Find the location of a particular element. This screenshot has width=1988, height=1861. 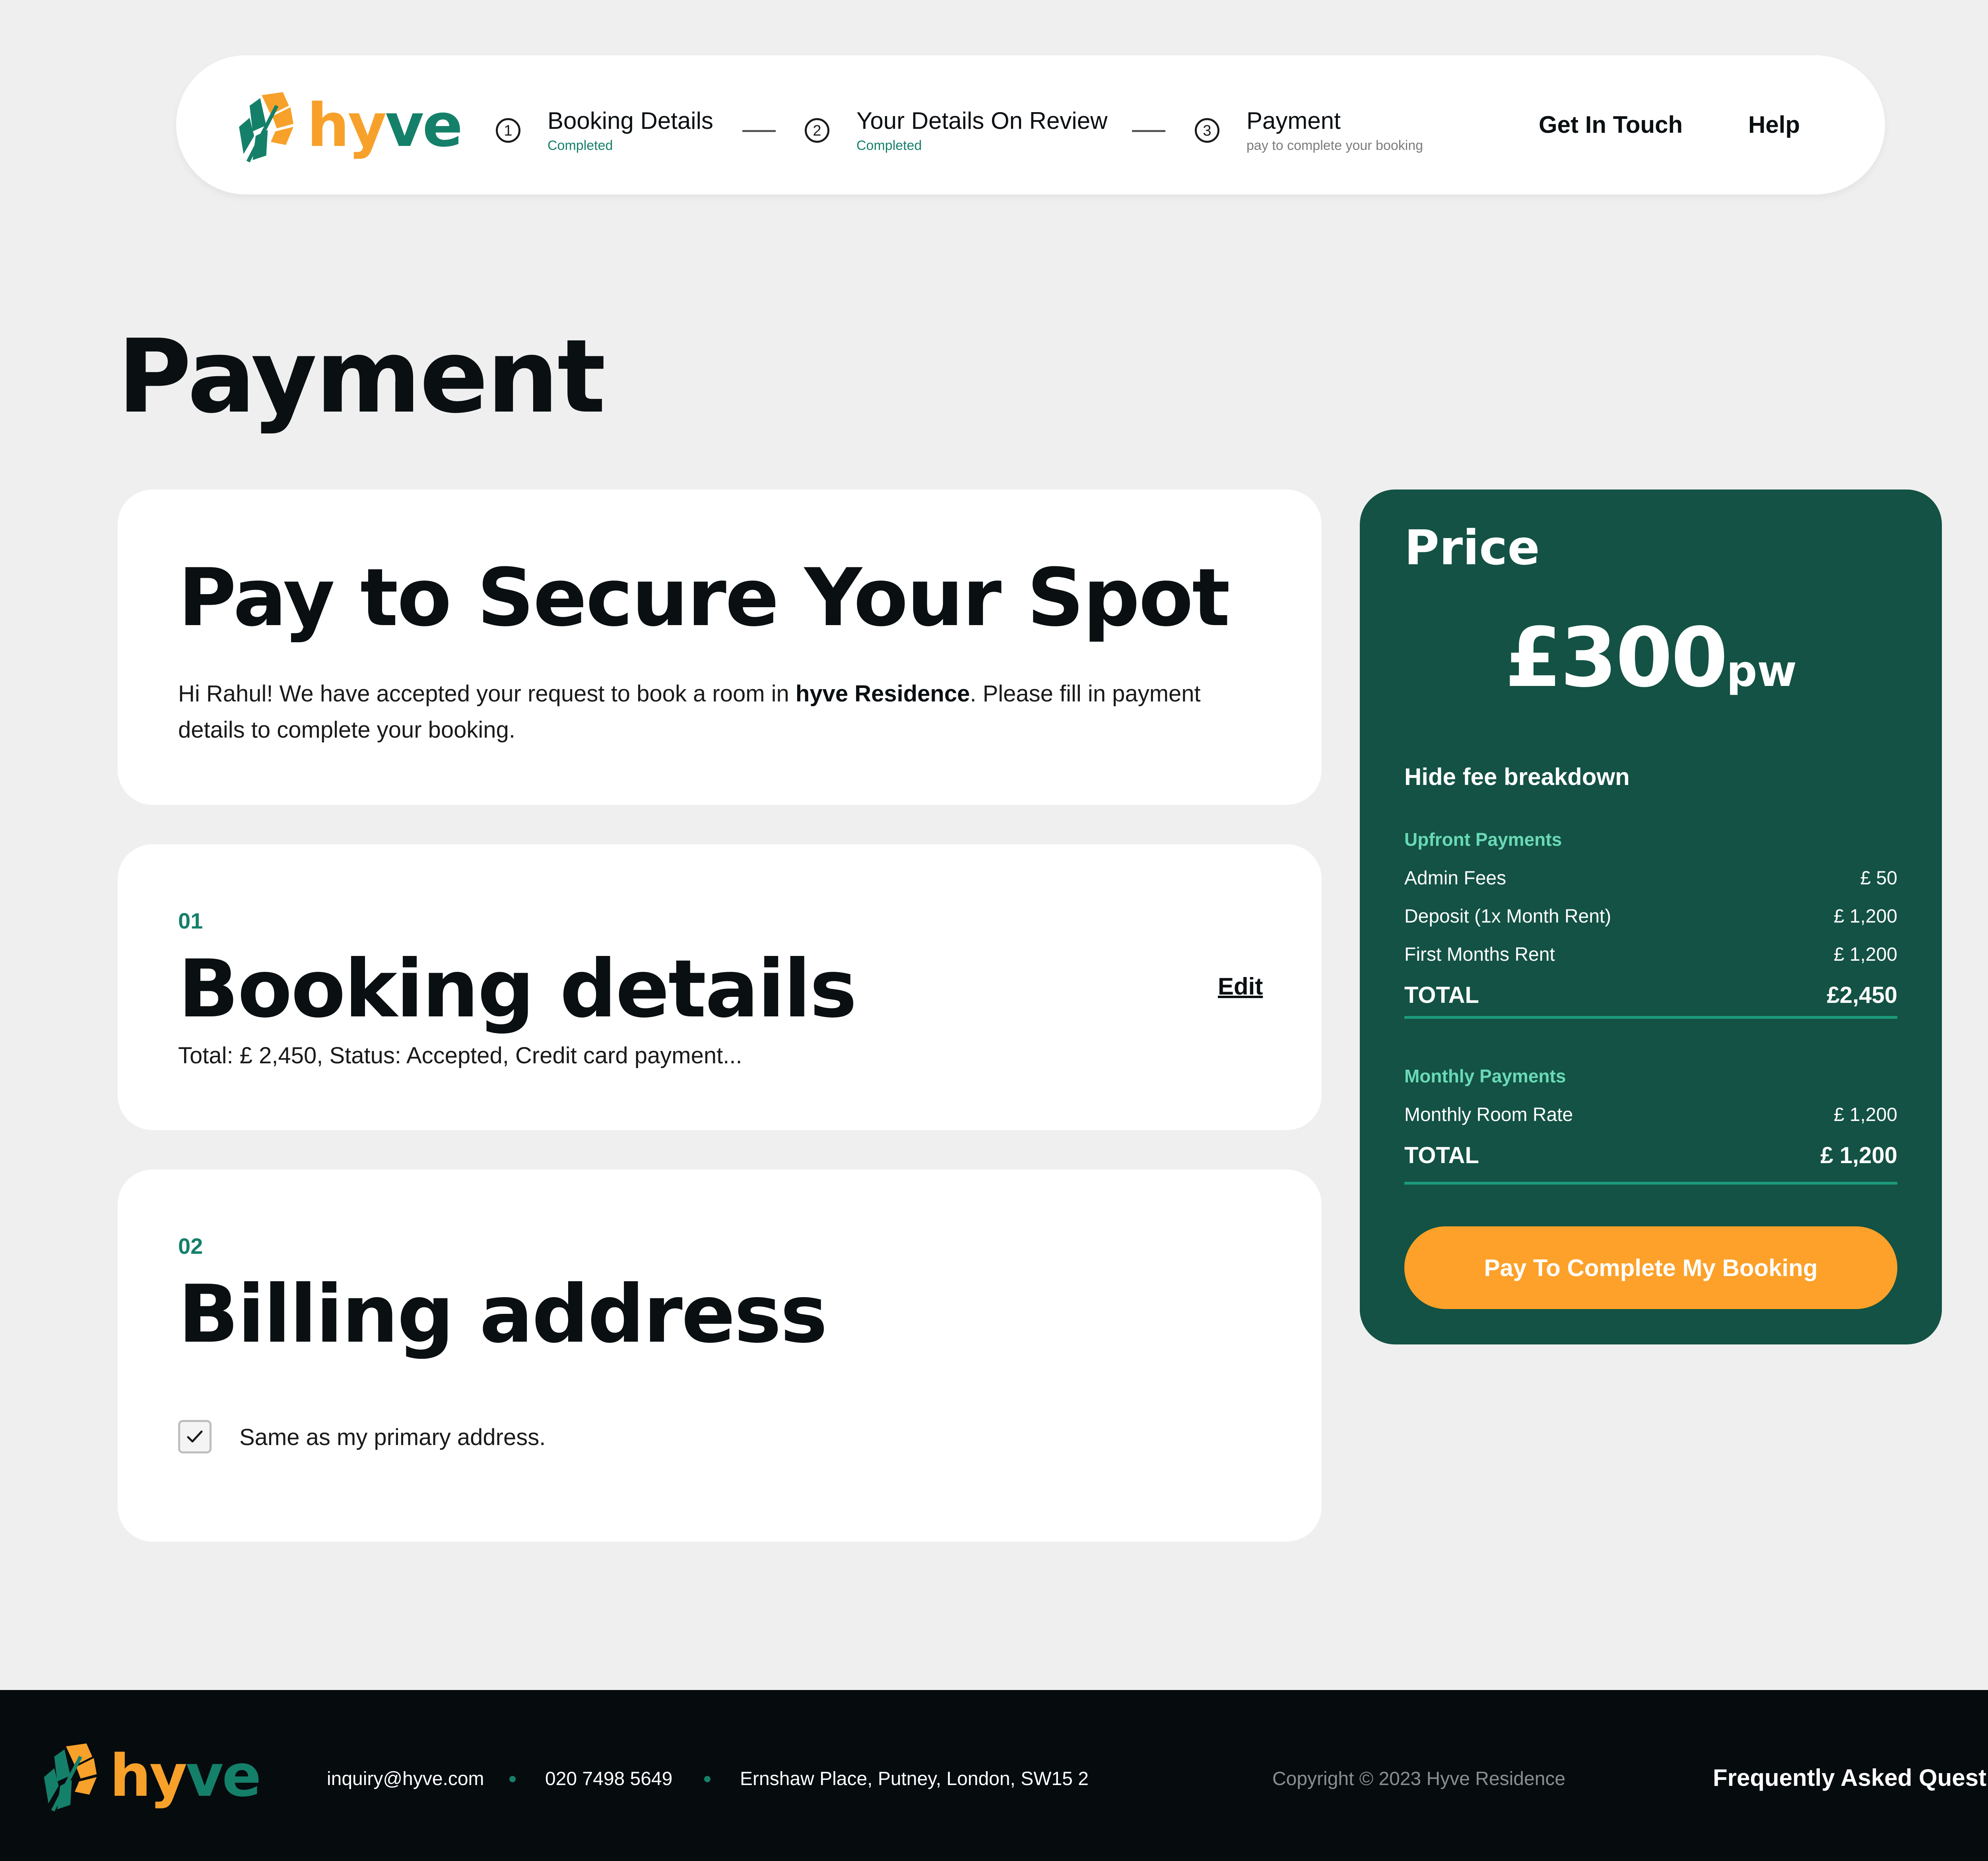

header-logo: hyve is located at coordinates (348, 127).